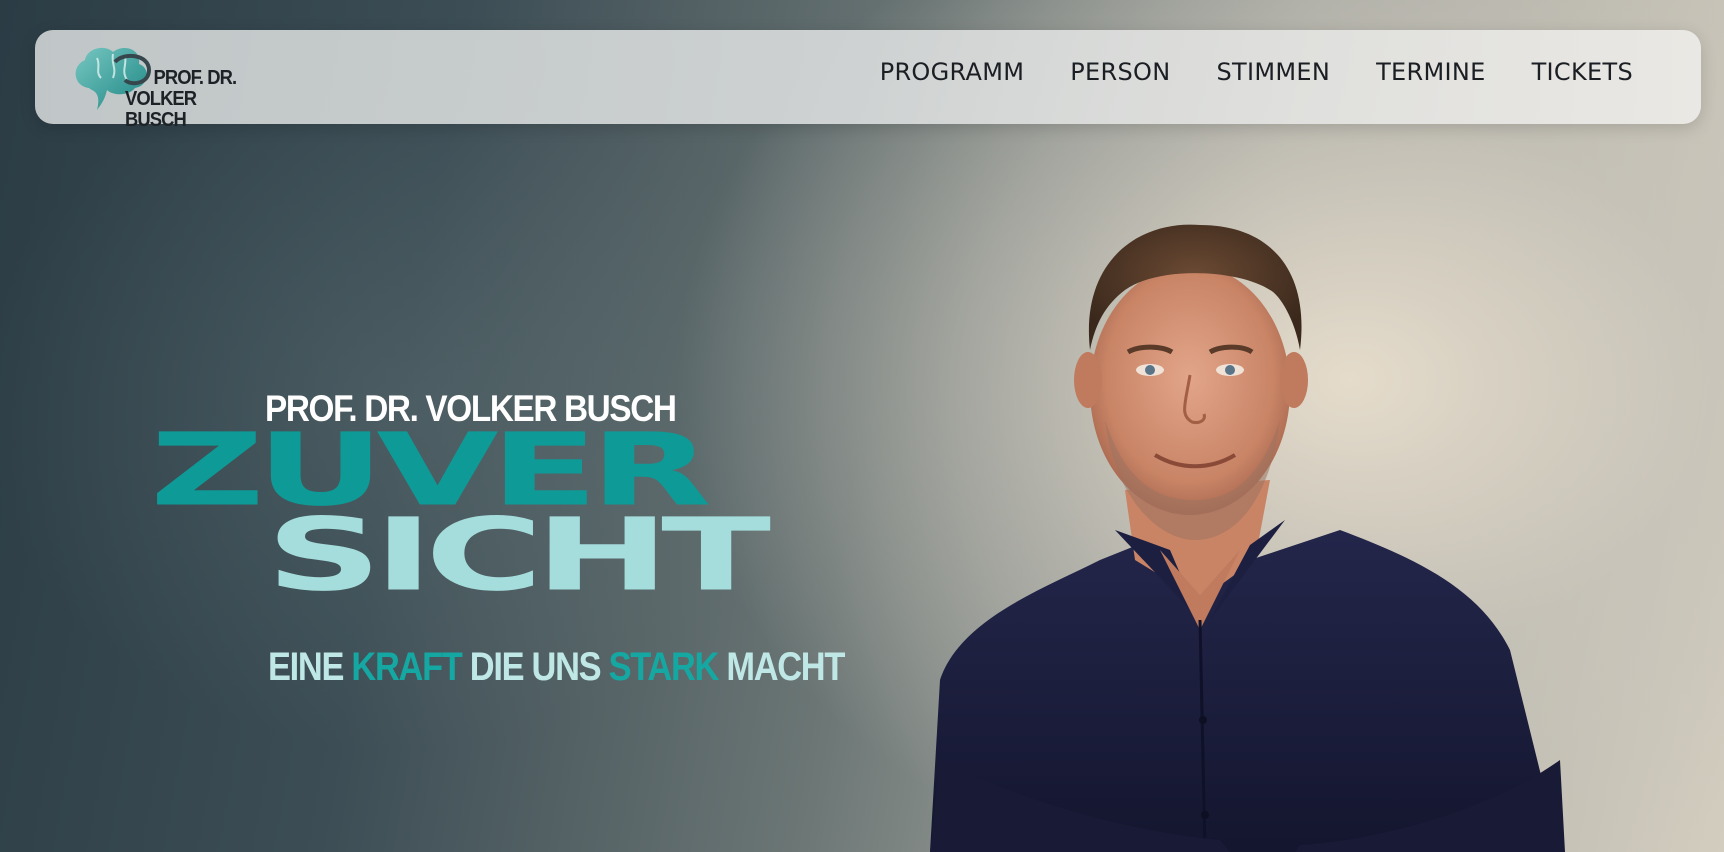 The height and width of the screenshot is (852, 1724). I want to click on nav-item-programm: PROGRAMM, so click(952, 72).